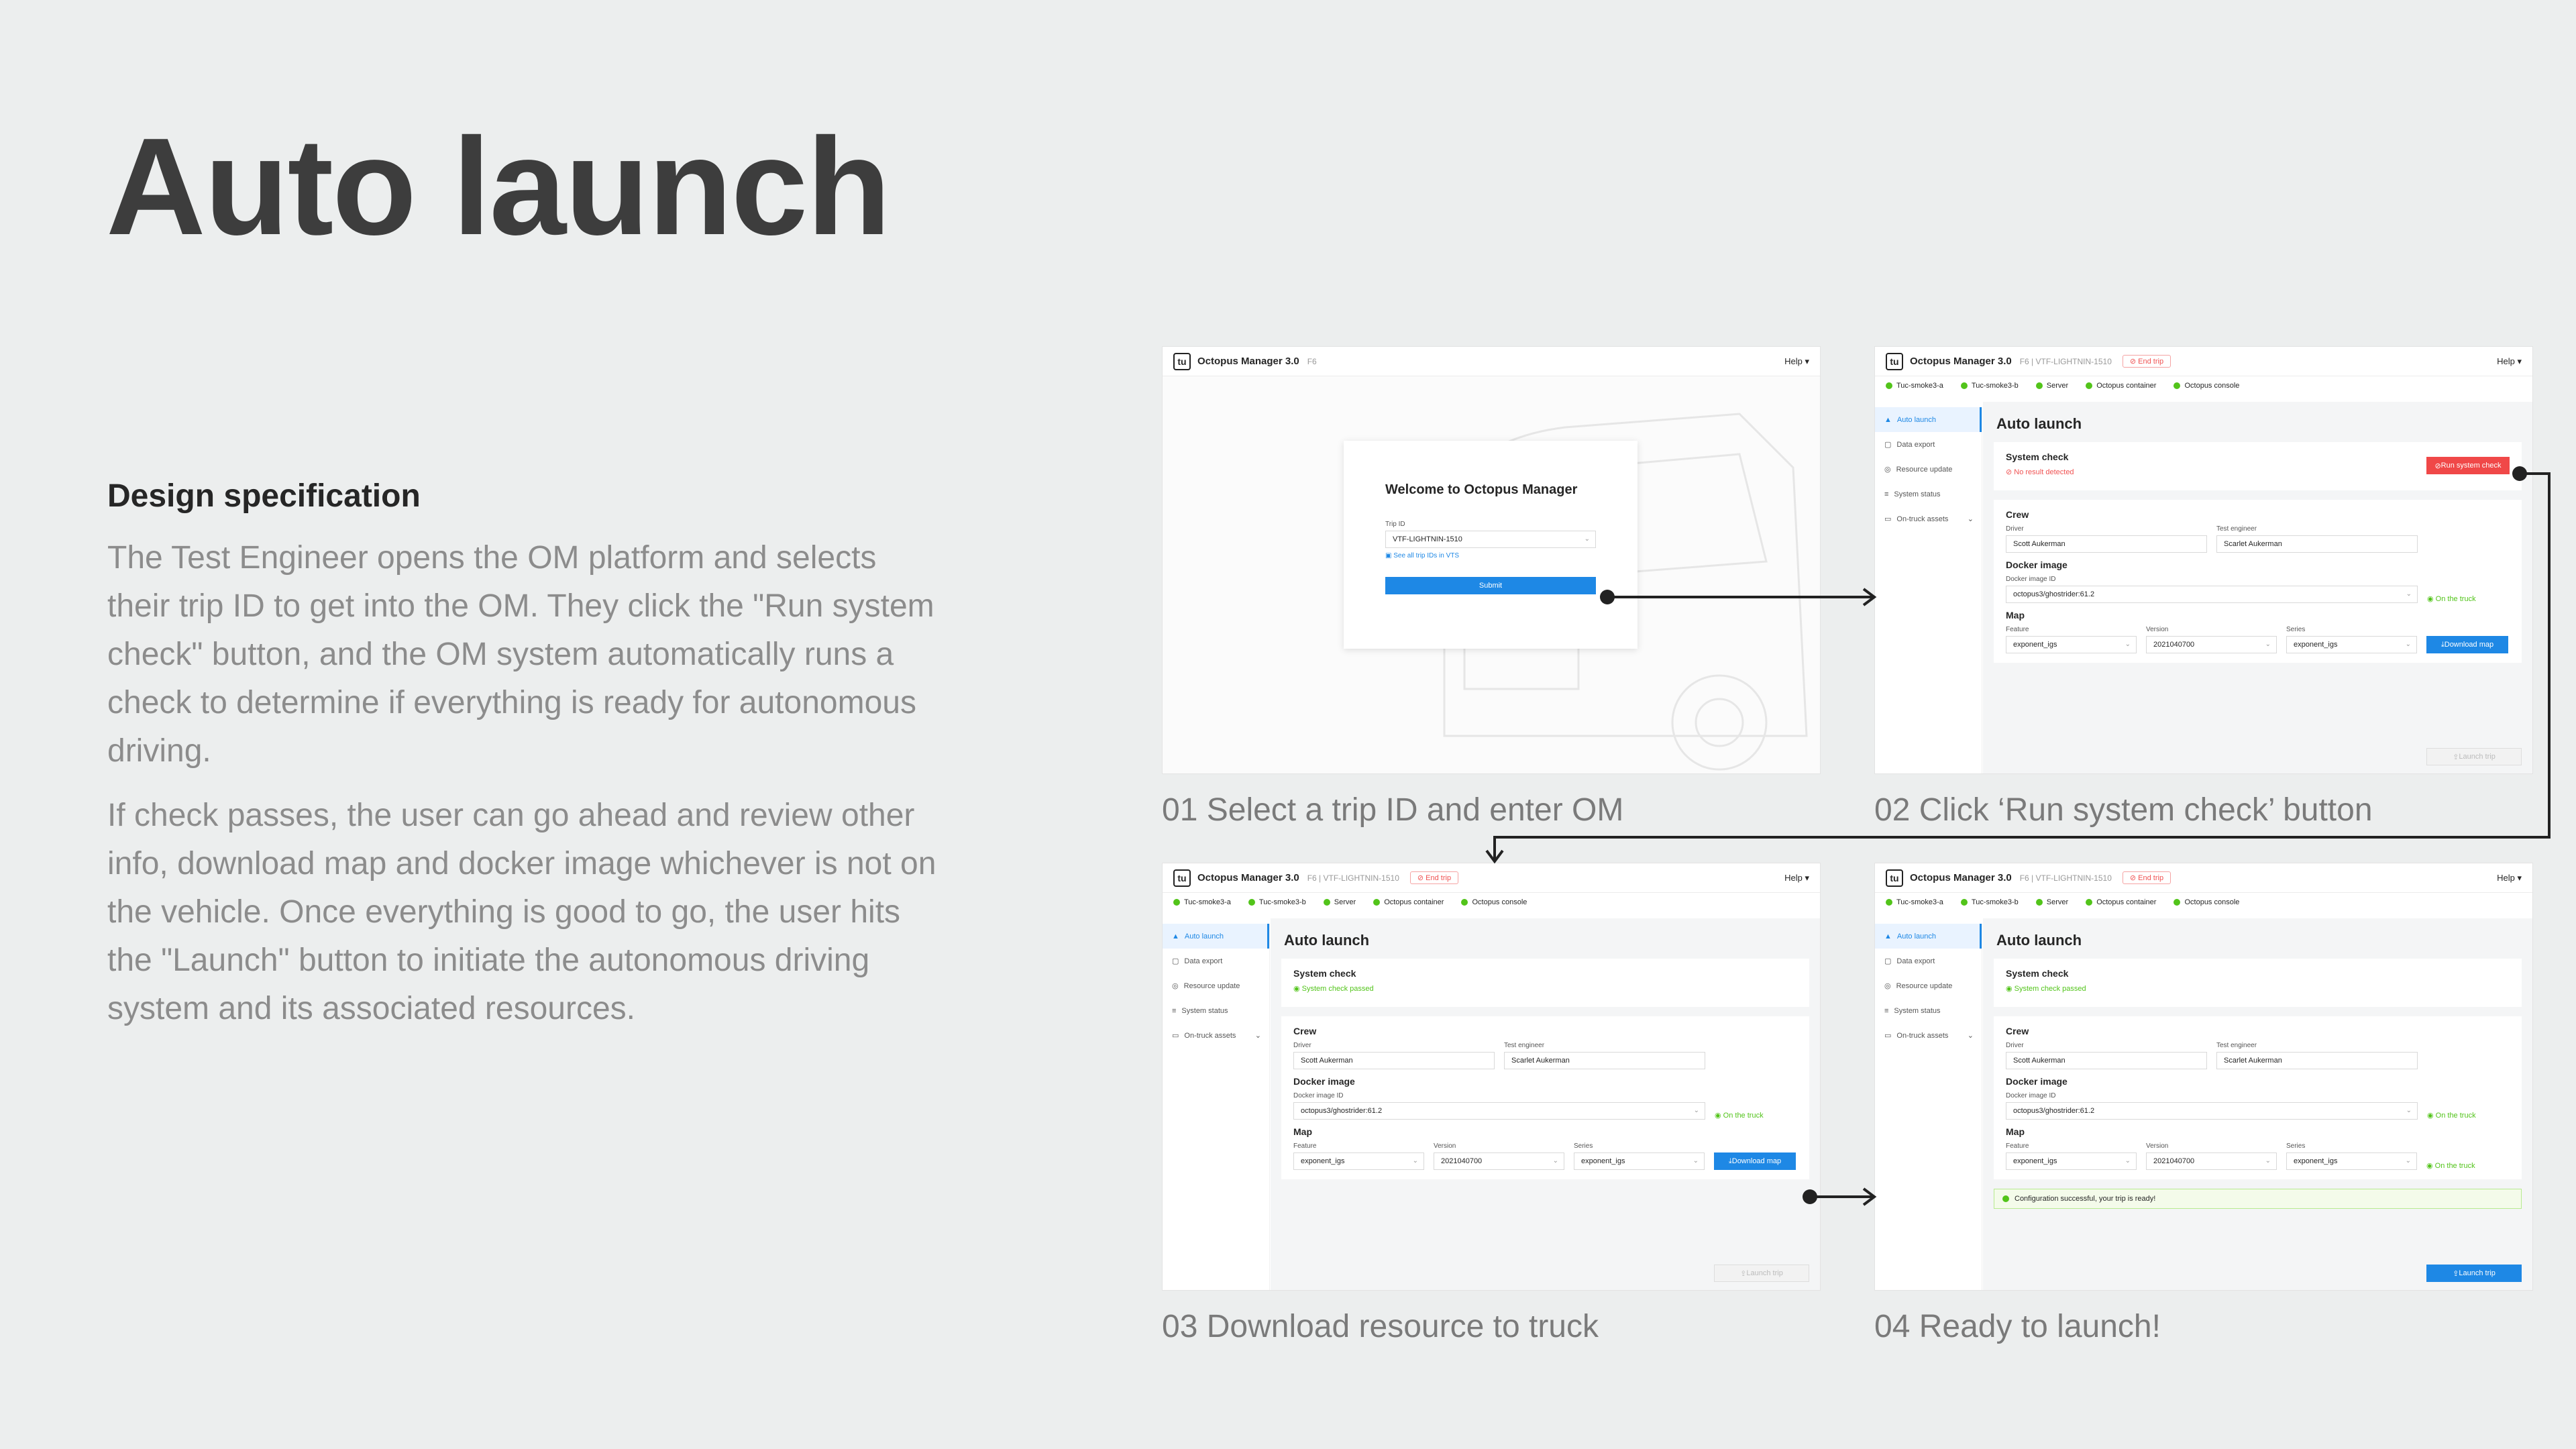 The width and height of the screenshot is (2576, 1449). Describe the element at coordinates (2022, 666) in the screenshot. I see `arrow-step2-to-step3` at that location.